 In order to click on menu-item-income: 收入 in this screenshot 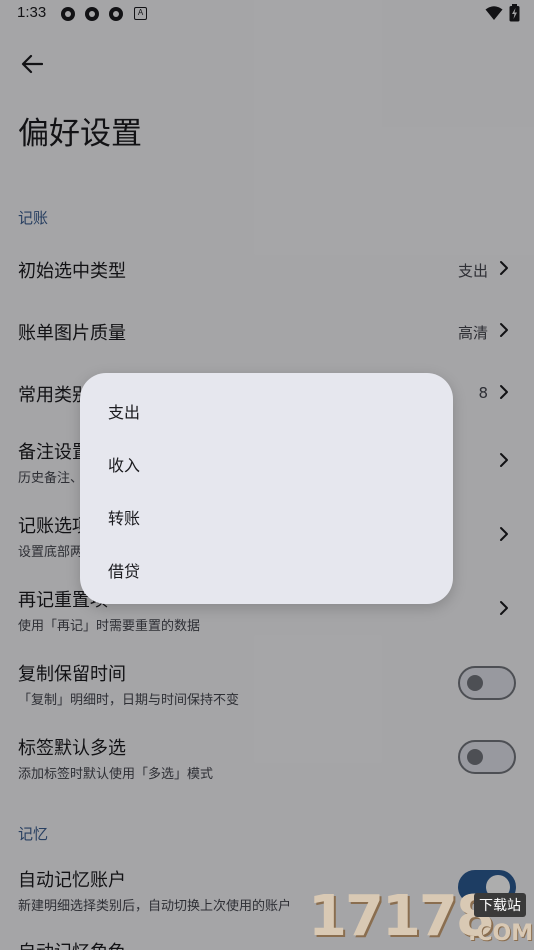, I will do `click(266, 462)`.